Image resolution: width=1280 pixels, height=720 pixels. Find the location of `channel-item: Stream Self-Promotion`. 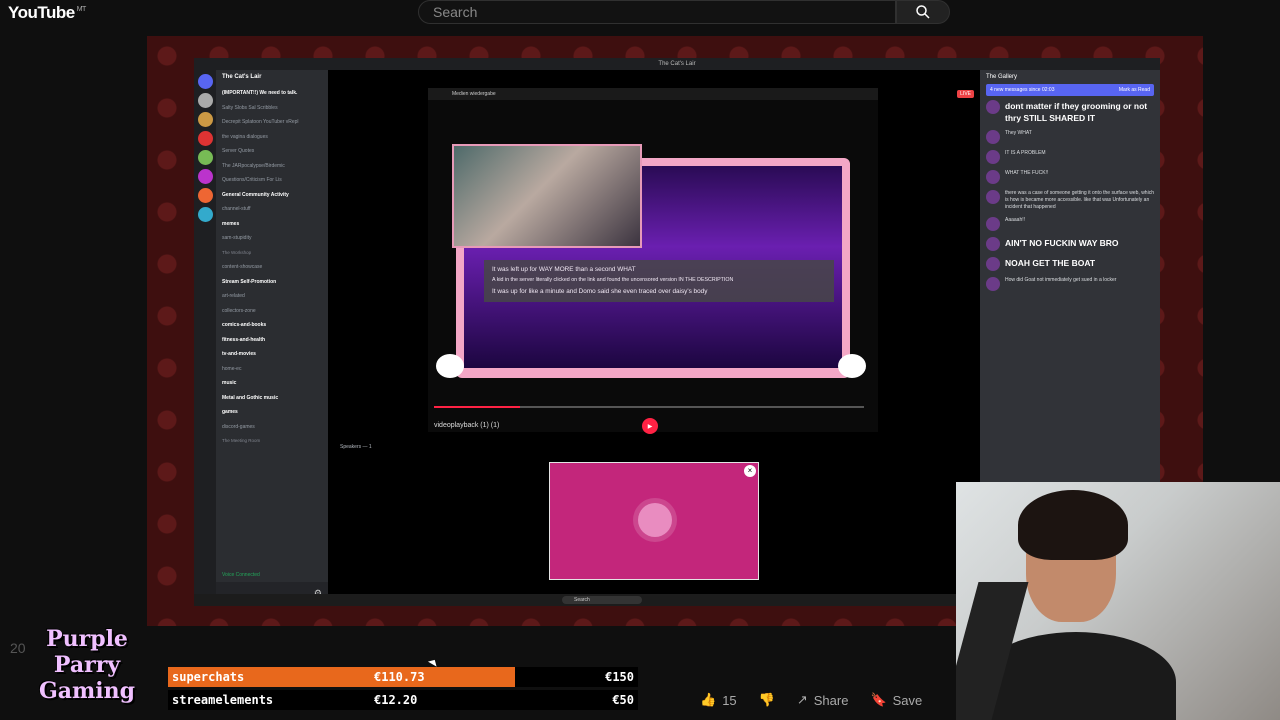

channel-item: Stream Self-Promotion is located at coordinates (272, 282).